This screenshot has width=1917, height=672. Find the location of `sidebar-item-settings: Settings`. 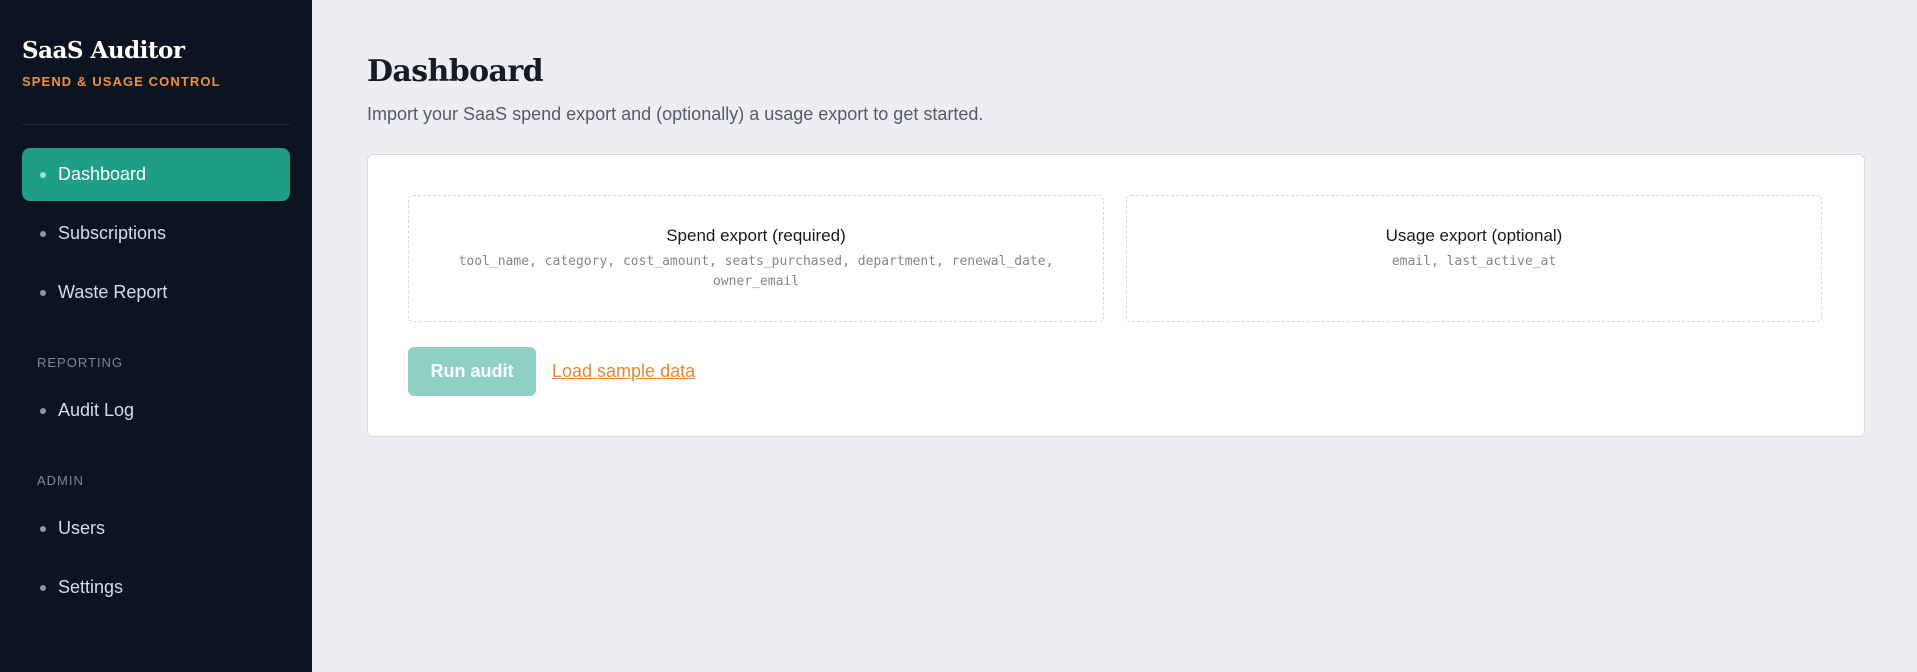

sidebar-item-settings: Settings is located at coordinates (156, 587).